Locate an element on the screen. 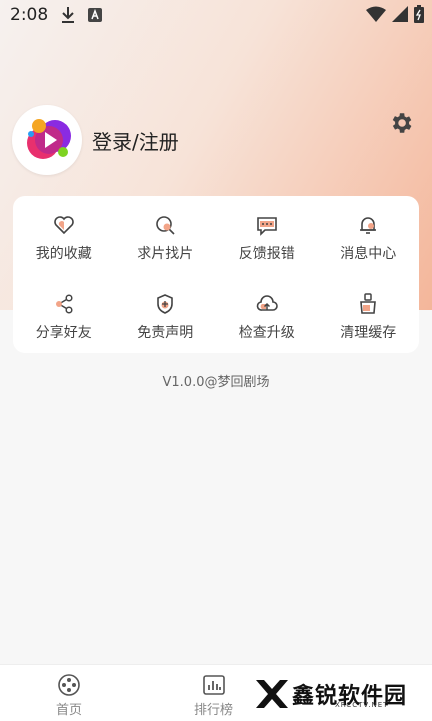  watermark: 鑫锐软件园 is located at coordinates (342, 694).